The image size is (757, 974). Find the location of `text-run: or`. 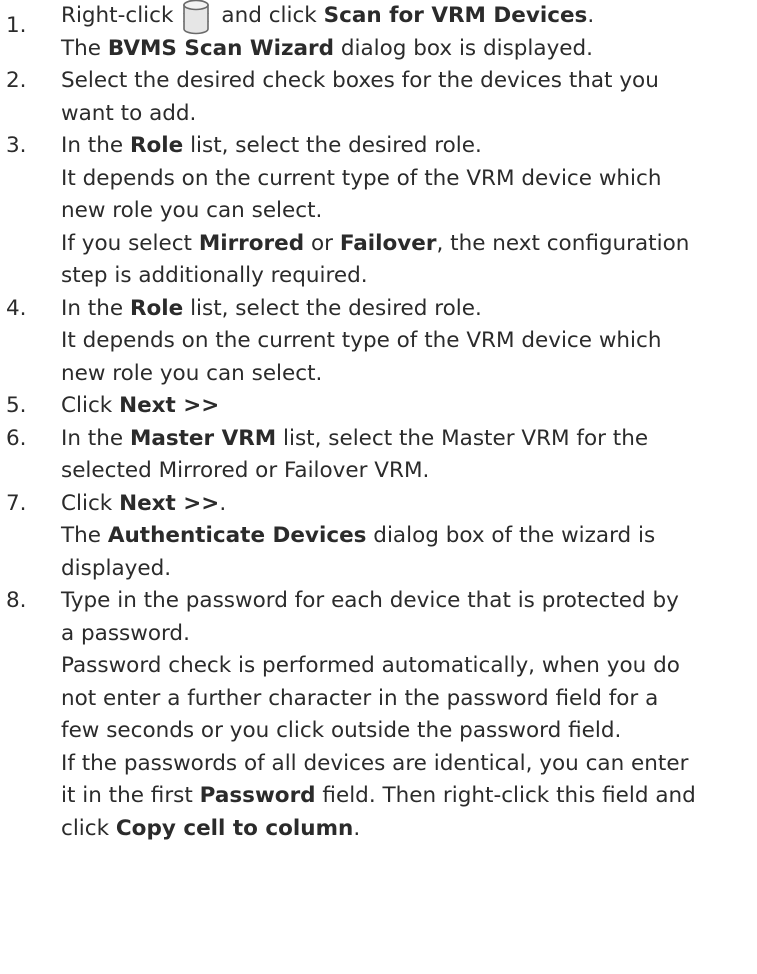

text-run: or is located at coordinates (321, 243).